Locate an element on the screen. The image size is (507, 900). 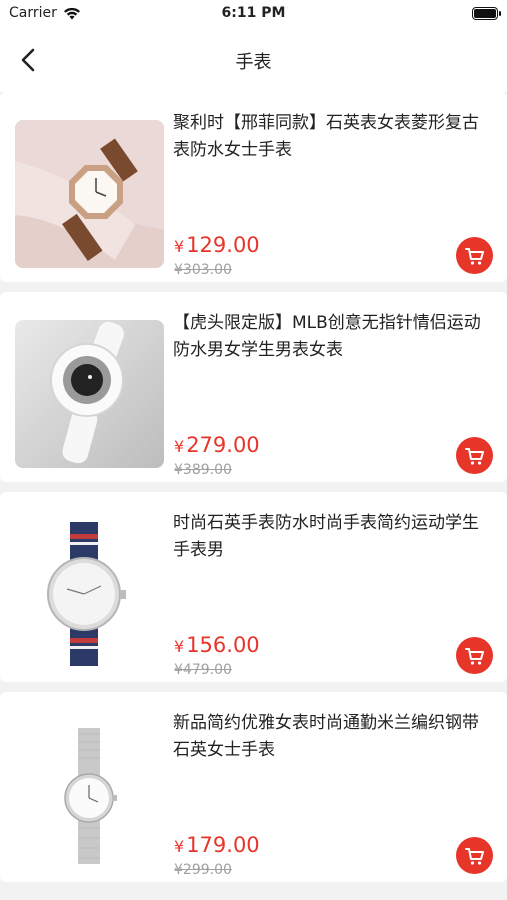
product-price: ¥279.00 is located at coordinates (217, 445).